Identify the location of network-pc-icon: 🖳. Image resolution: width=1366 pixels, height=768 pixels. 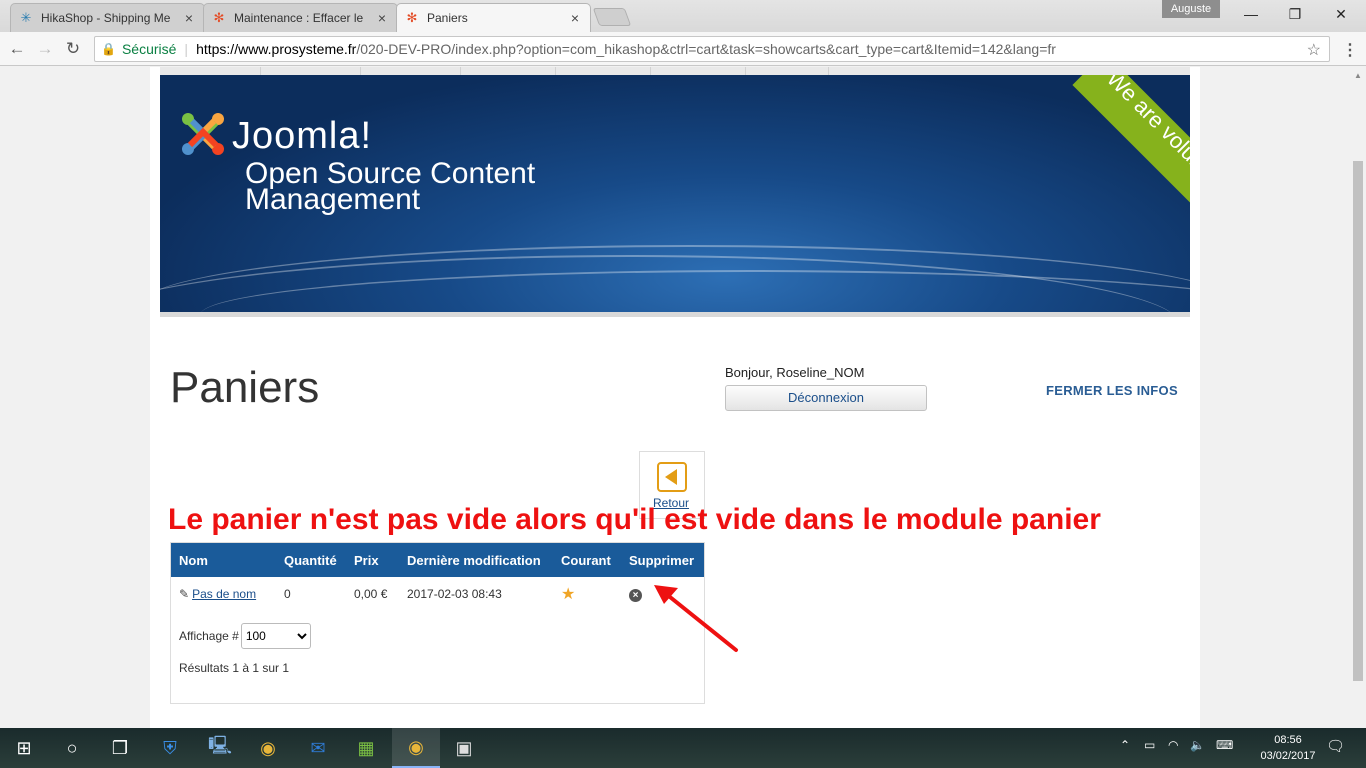
(220, 748).